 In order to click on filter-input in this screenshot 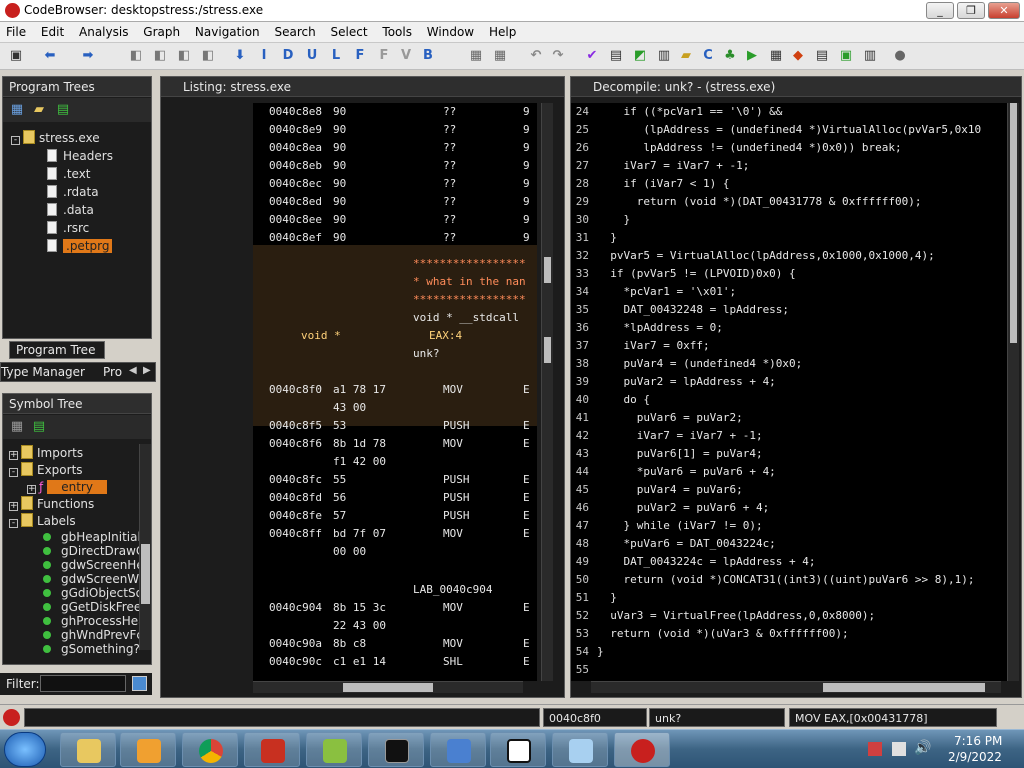, I will do `click(83, 683)`.